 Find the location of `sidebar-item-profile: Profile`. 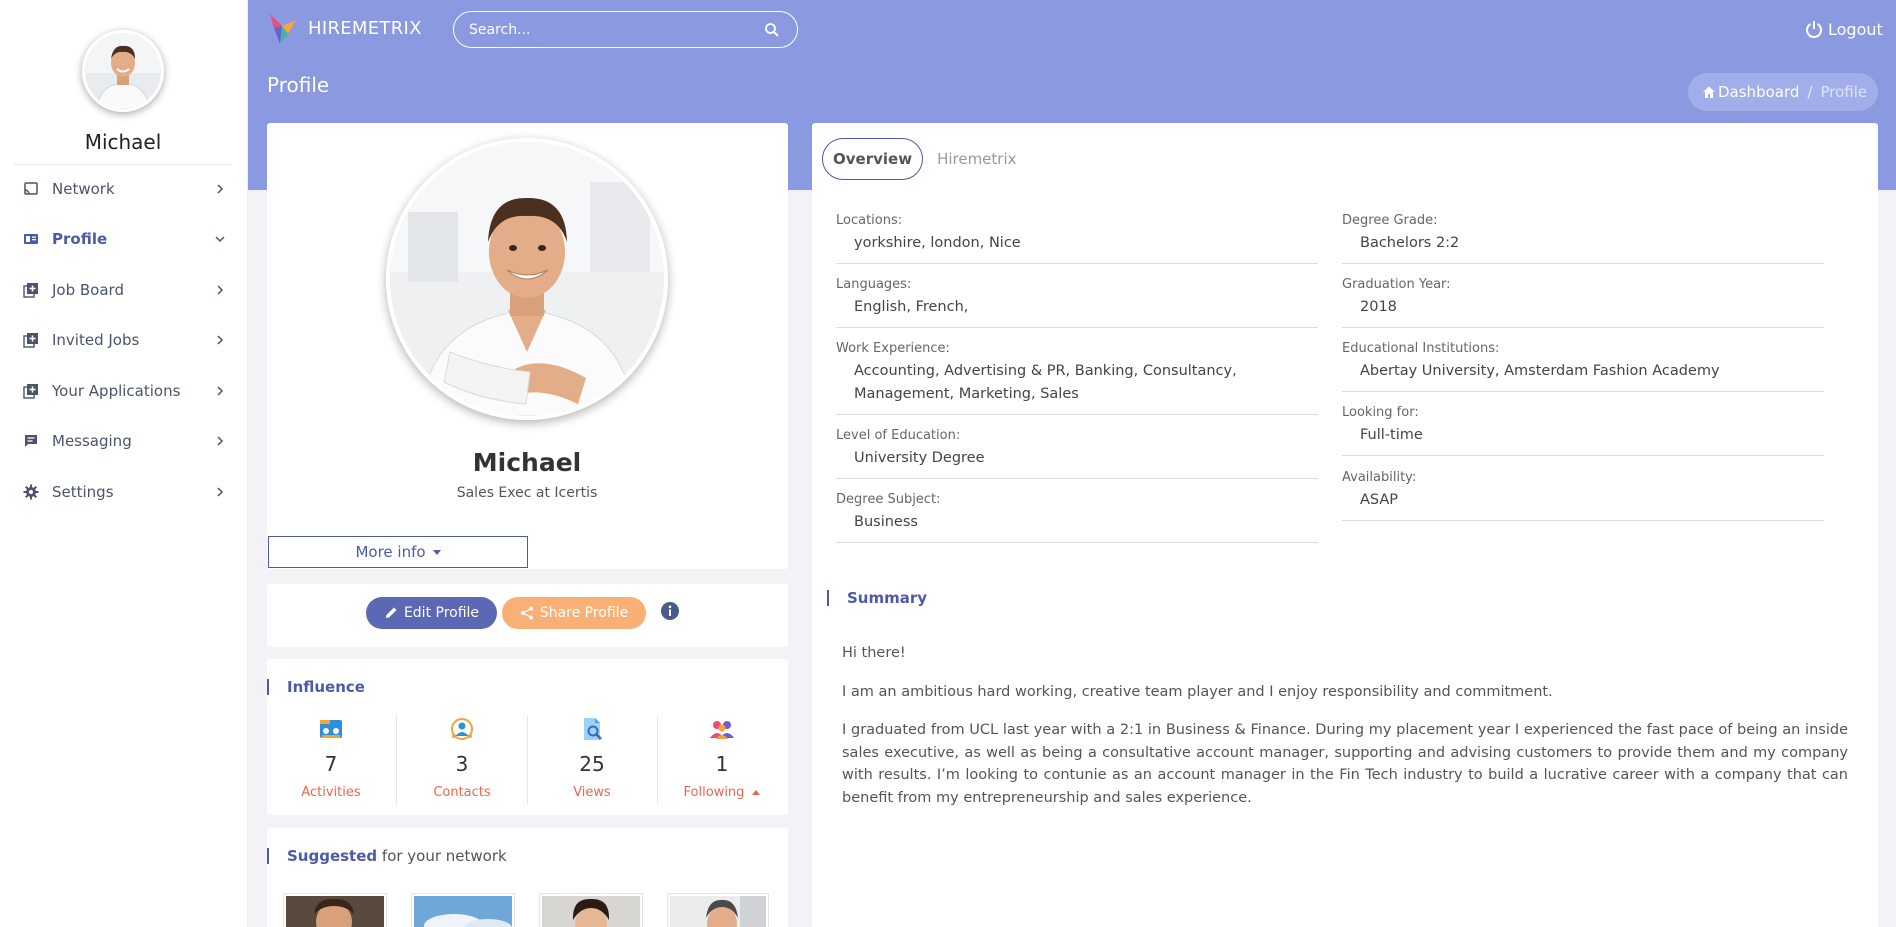

sidebar-item-profile: Profile is located at coordinates (123, 239).